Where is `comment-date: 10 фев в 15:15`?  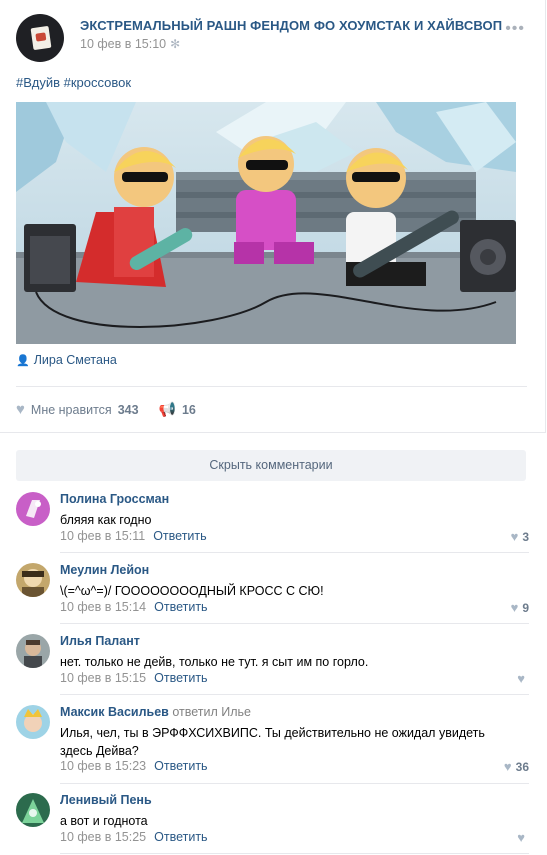 comment-date: 10 фев в 15:15 is located at coordinates (103, 678).